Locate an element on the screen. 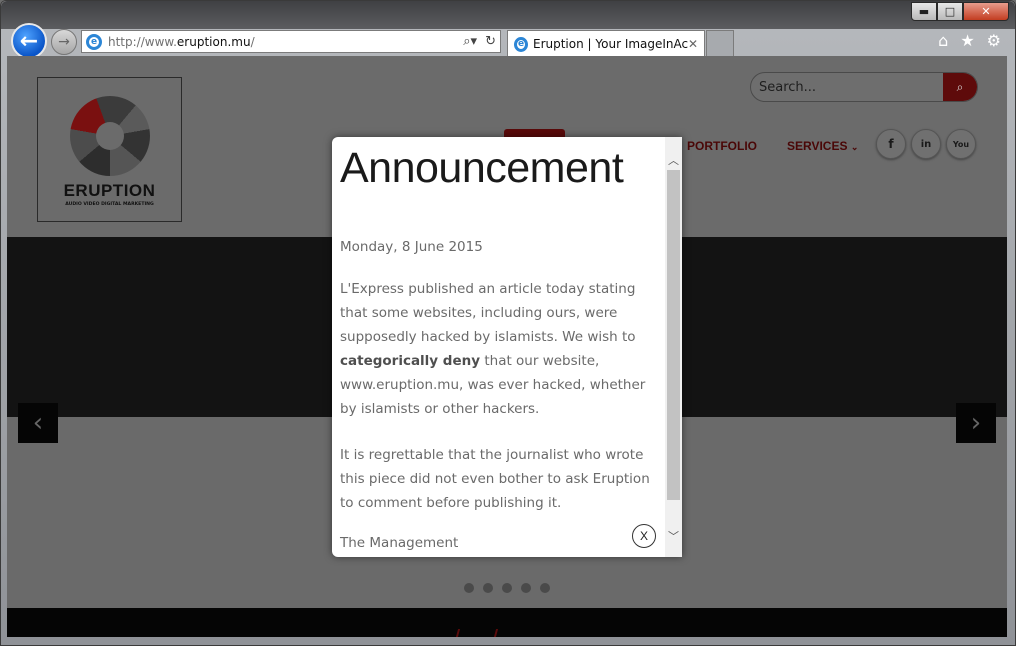  forward-arrow-icon: → is located at coordinates (64, 42).